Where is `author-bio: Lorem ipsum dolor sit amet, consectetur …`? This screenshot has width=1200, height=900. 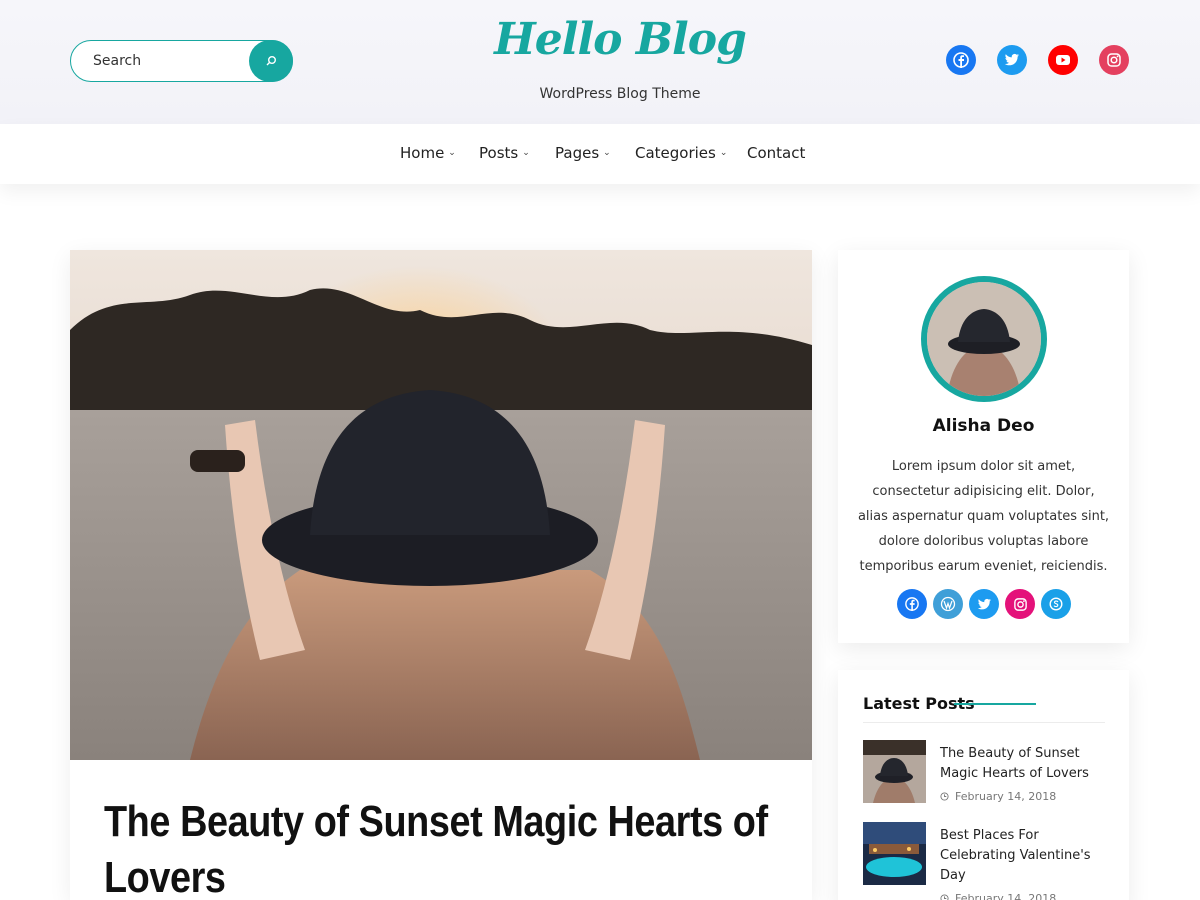
author-bio: Lorem ipsum dolor sit amet, consectetur … is located at coordinates (983, 516).